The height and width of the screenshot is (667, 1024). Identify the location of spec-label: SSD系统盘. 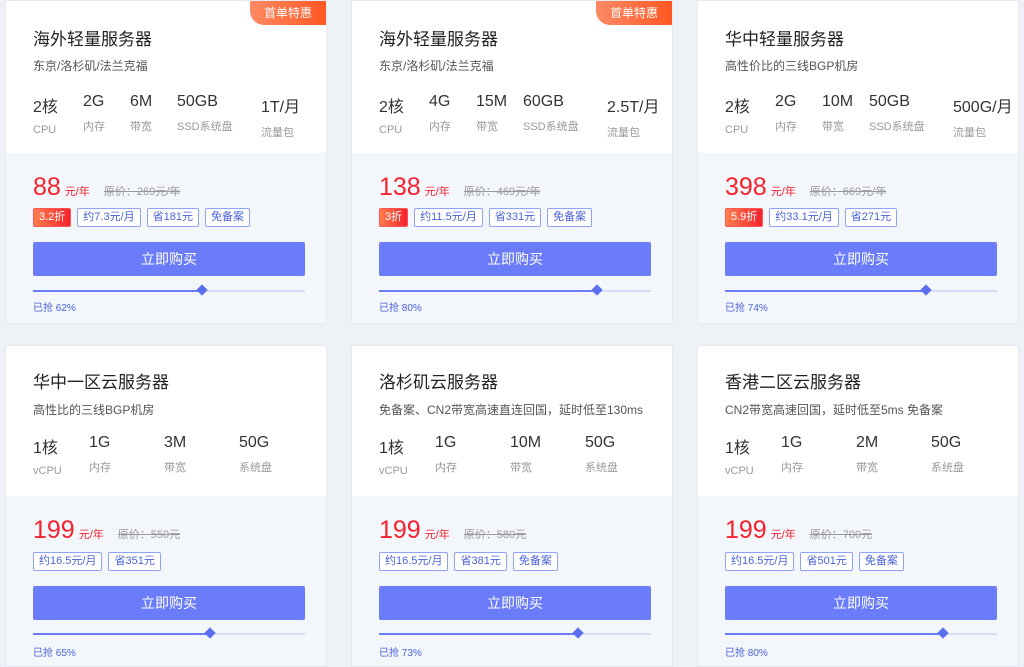
(551, 127).